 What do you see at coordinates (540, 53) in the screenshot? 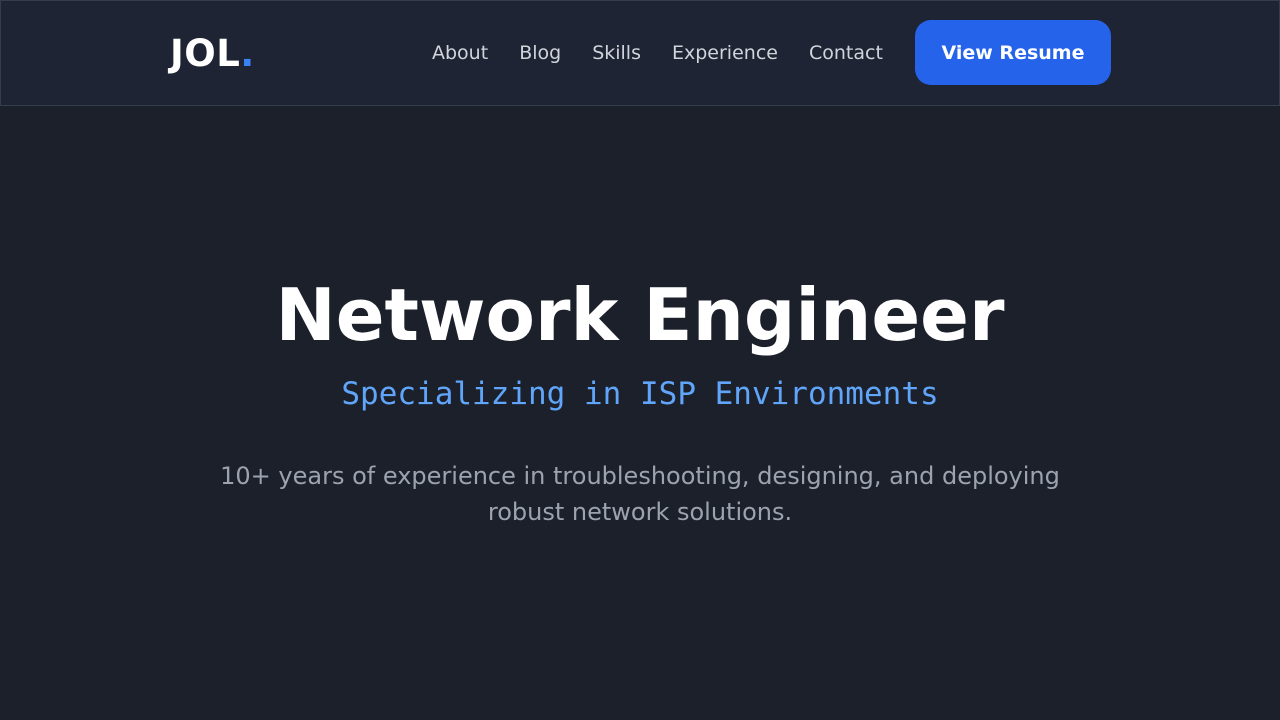
I see `nav-link-blog: Blog` at bounding box center [540, 53].